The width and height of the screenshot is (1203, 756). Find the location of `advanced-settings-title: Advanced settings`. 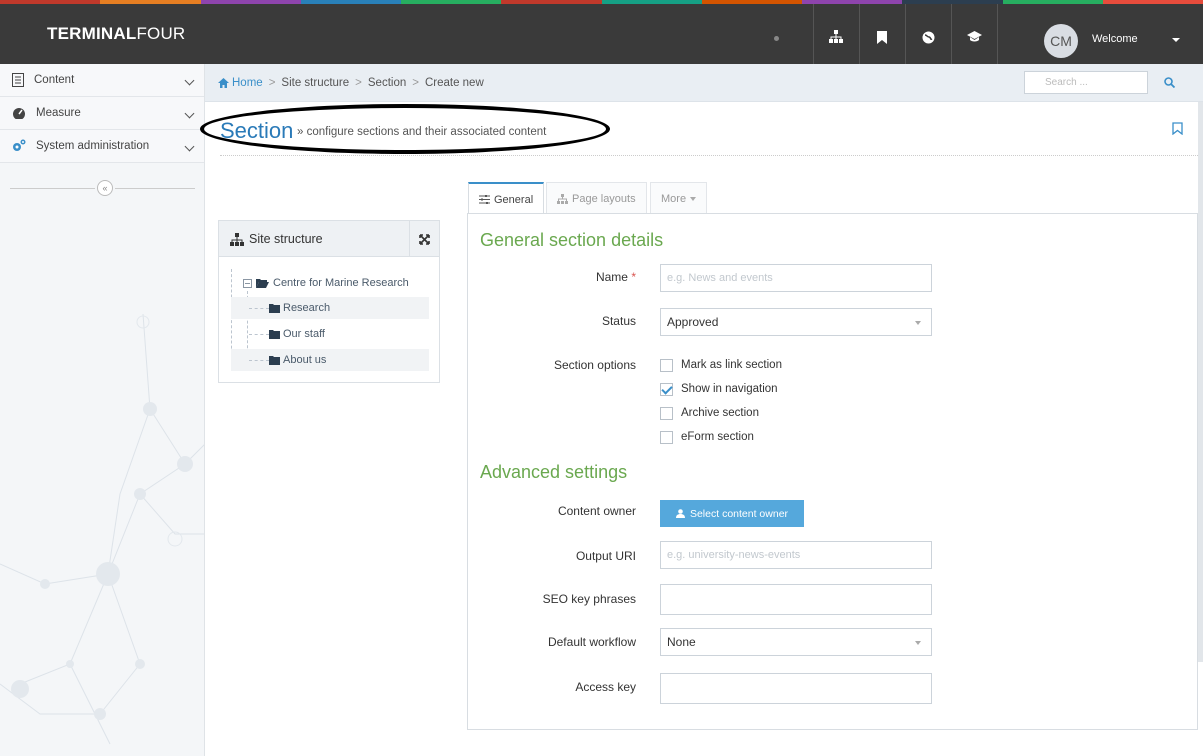

advanced-settings-title: Advanced settings is located at coordinates (554, 472).